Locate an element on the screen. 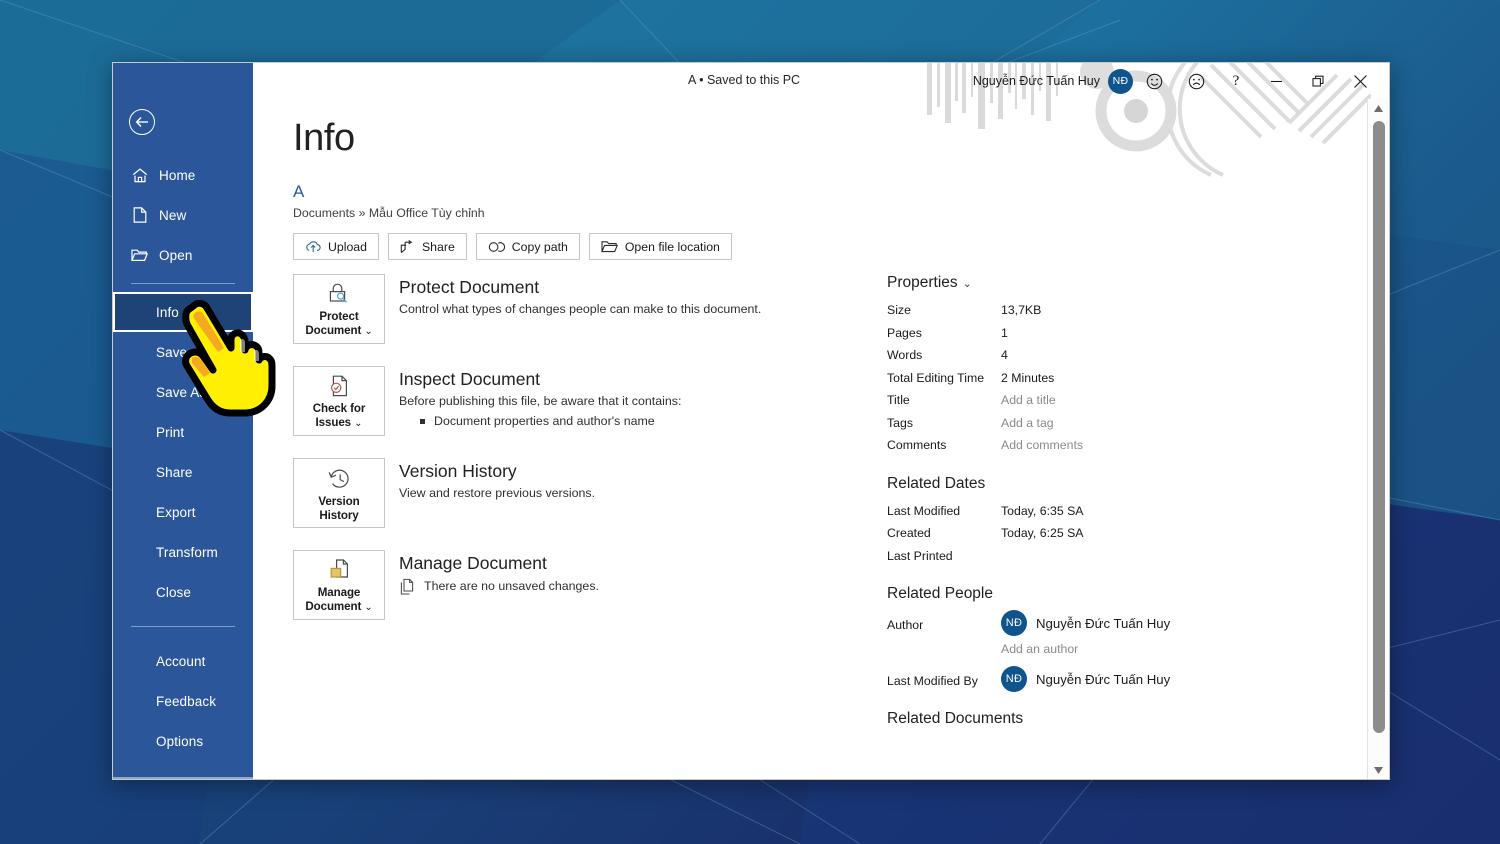 The height and width of the screenshot is (844, 1500). sidebar-item-label: Share is located at coordinates (174, 472).